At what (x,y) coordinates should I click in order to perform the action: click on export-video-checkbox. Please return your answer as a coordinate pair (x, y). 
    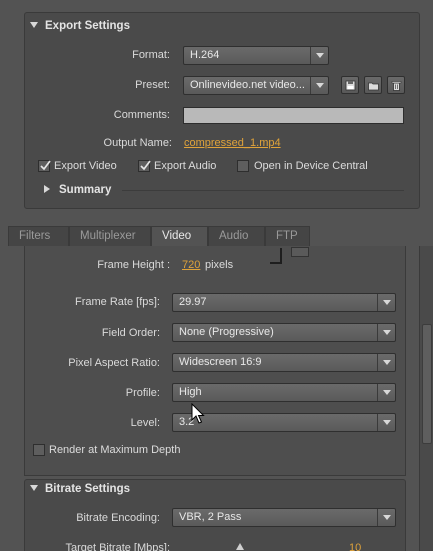
    Looking at the image, I should click on (44, 166).